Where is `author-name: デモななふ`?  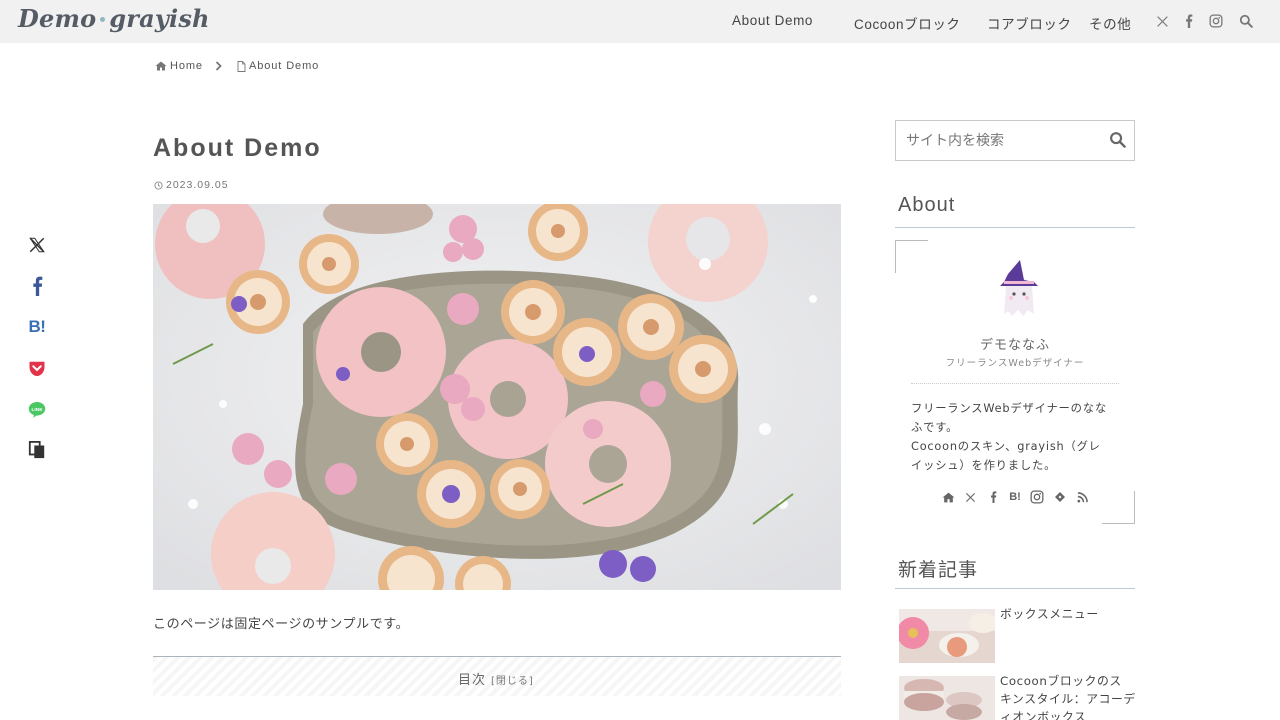 author-name: デモななふ is located at coordinates (1014, 345).